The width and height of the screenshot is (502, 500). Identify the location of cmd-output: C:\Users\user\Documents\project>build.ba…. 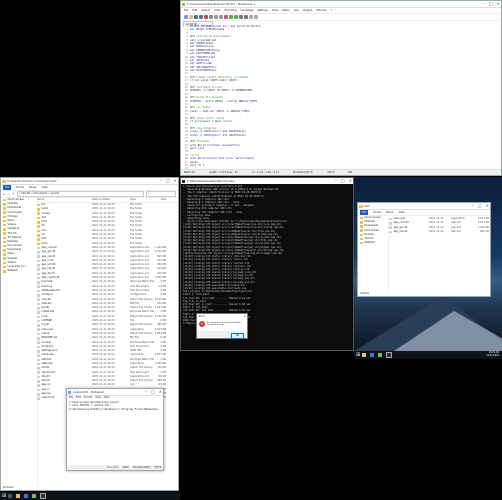
(267, 255).